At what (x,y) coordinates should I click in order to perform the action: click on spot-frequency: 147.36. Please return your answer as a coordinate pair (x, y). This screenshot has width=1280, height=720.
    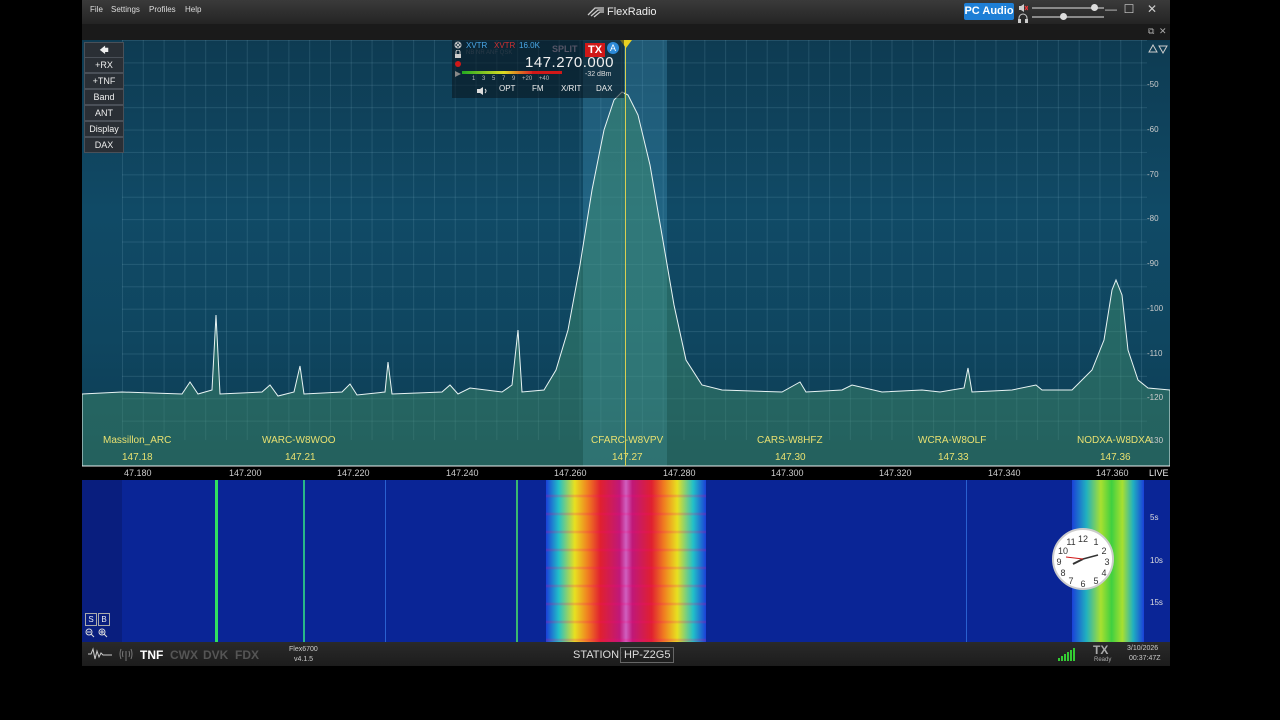
    Looking at the image, I should click on (1115, 457).